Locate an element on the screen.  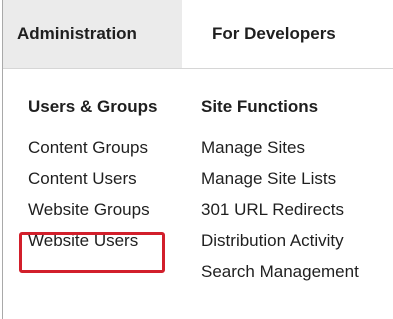
content-groups-link: Content Groups is located at coordinates (92, 147).